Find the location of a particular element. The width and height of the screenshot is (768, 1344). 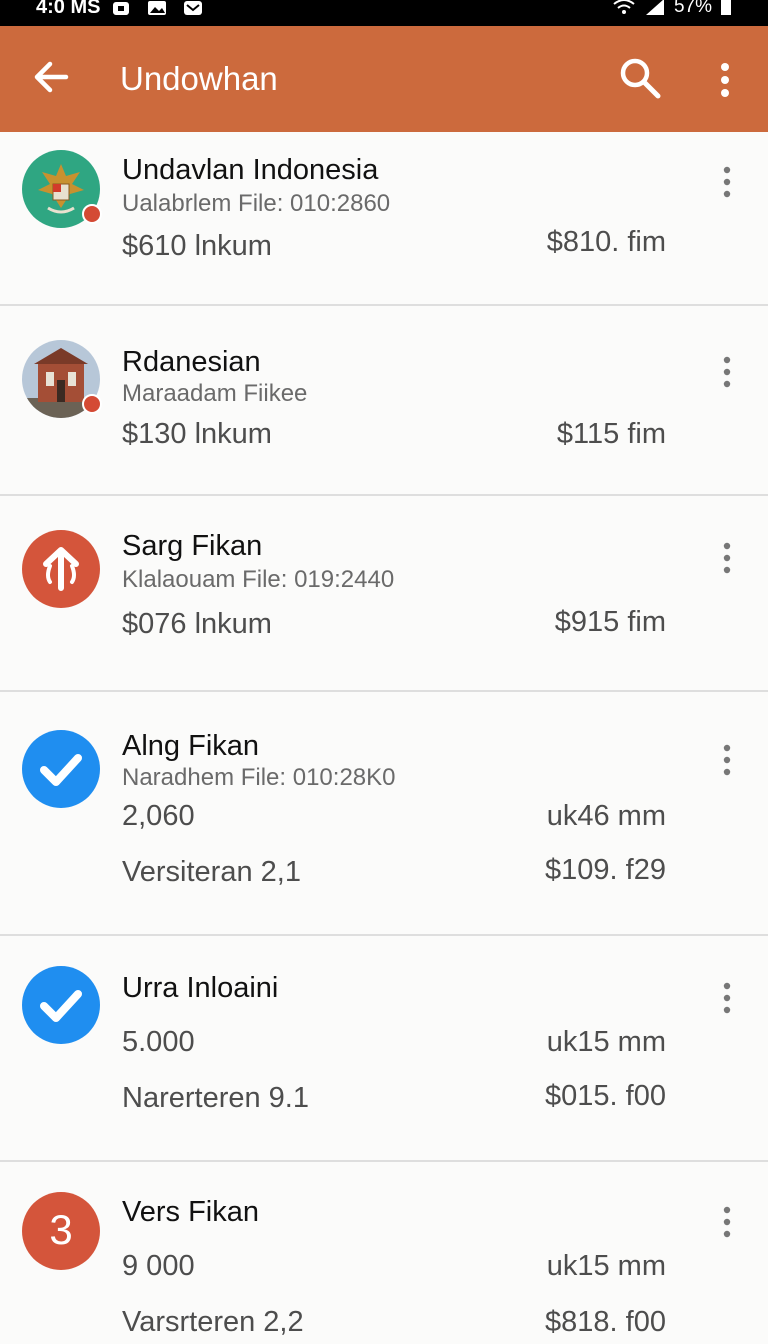

item-value-right: $915 fim is located at coordinates (610, 622).